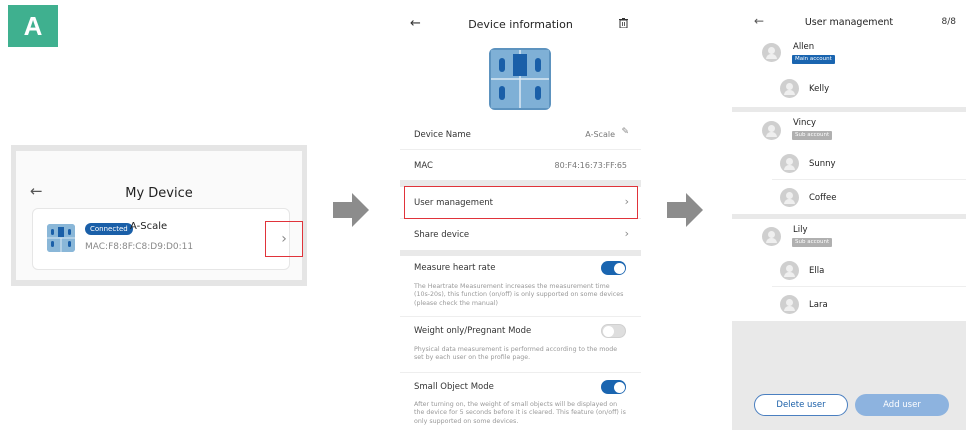  What do you see at coordinates (590, 165) in the screenshot?
I see `mac-value: 80:F4:16:73:FF:65` at bounding box center [590, 165].